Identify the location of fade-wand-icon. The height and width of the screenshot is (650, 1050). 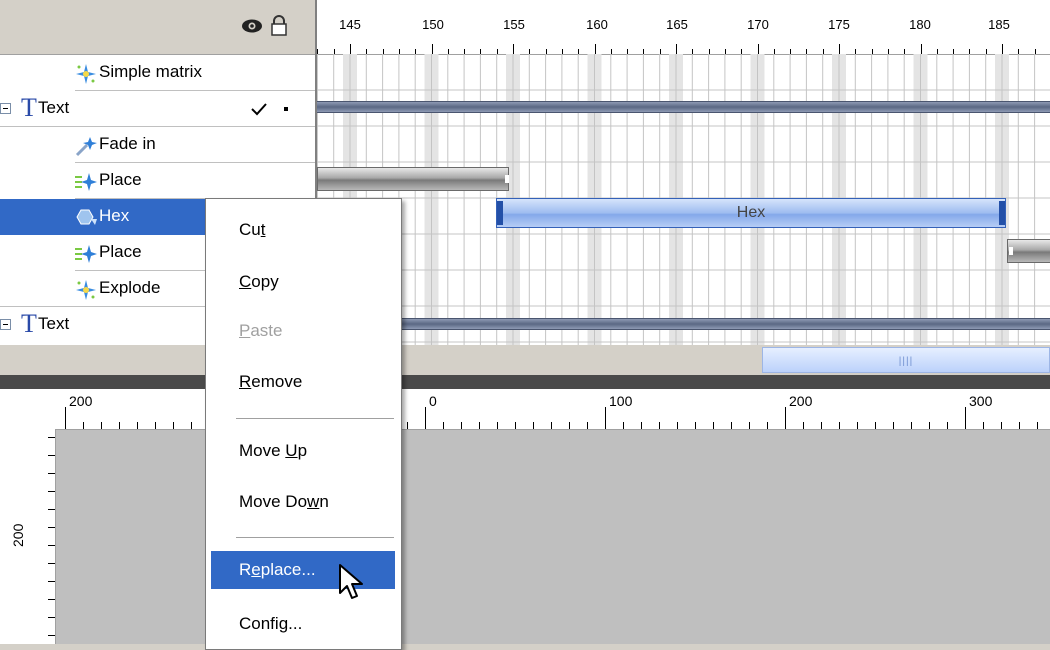
(86, 146).